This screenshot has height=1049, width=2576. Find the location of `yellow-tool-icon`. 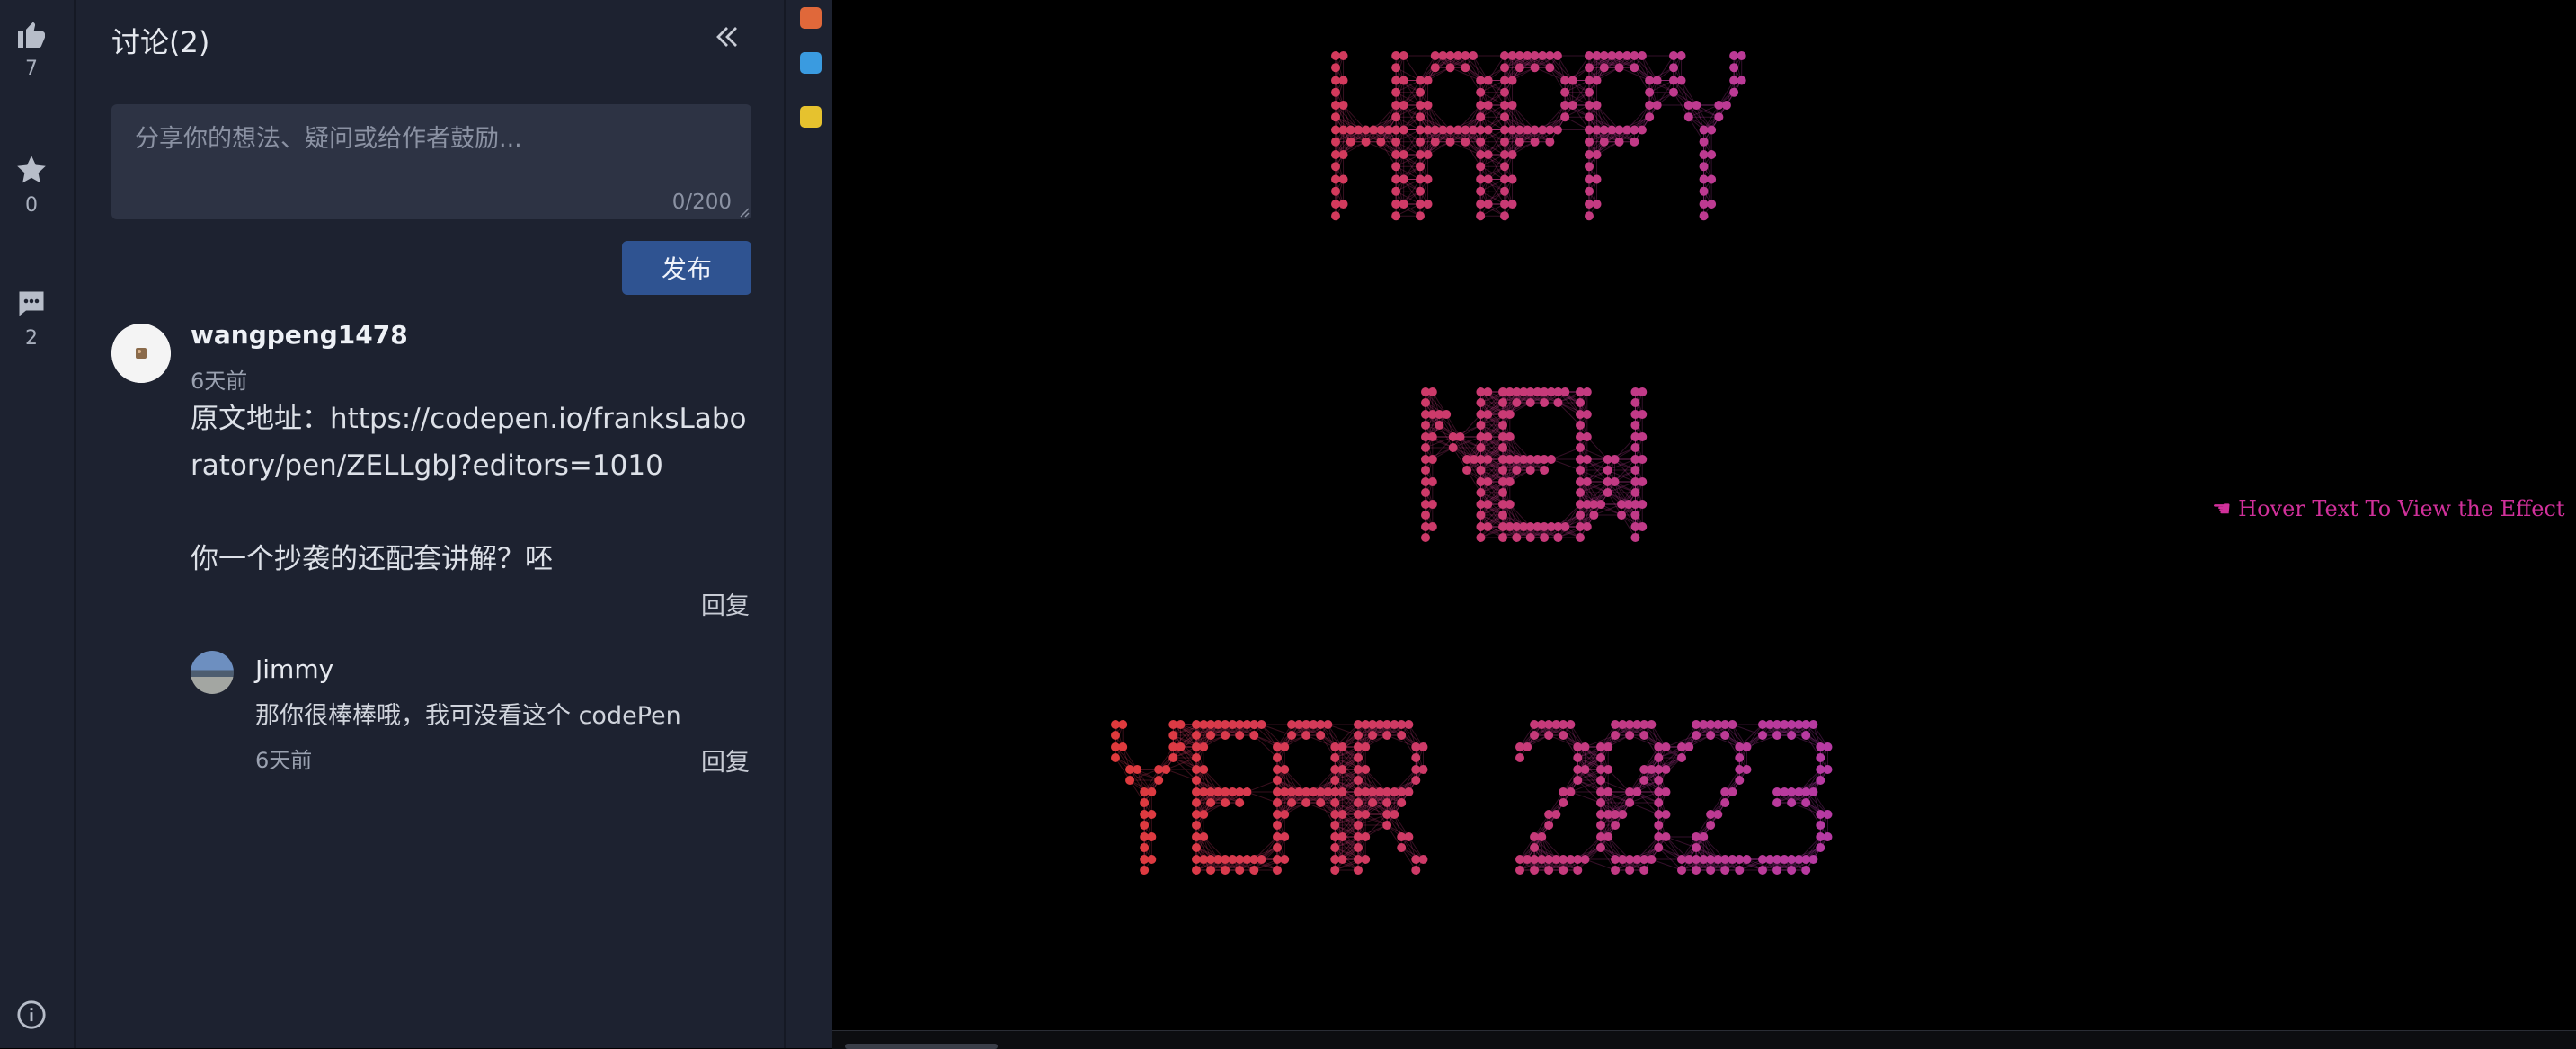

yellow-tool-icon is located at coordinates (811, 117).